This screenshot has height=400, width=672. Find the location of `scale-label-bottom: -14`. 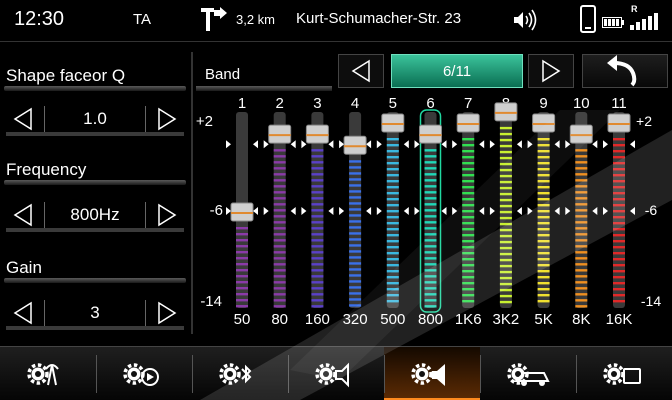

scale-label-bottom: -14 is located at coordinates (211, 301).